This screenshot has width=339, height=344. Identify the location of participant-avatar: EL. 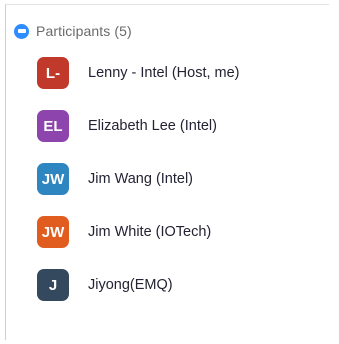
(53, 126).